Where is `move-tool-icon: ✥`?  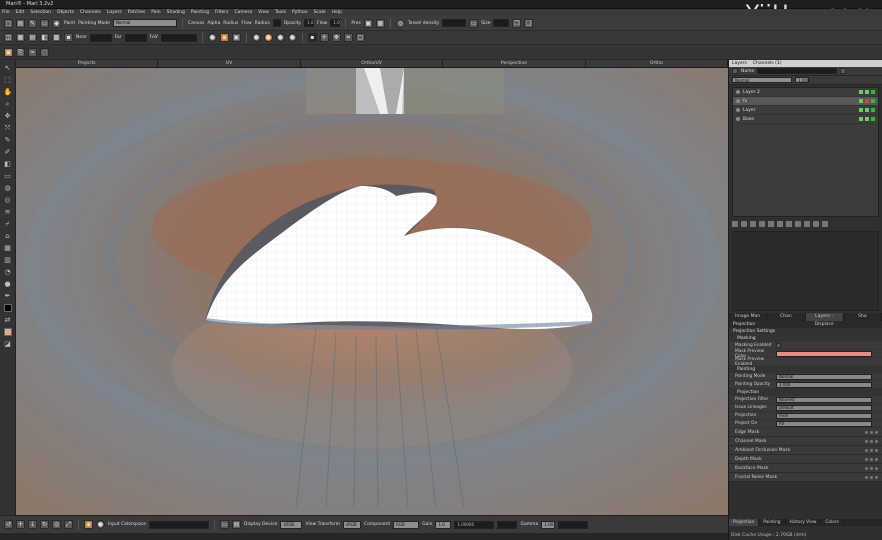 move-tool-icon: ✥ is located at coordinates (8, 116).